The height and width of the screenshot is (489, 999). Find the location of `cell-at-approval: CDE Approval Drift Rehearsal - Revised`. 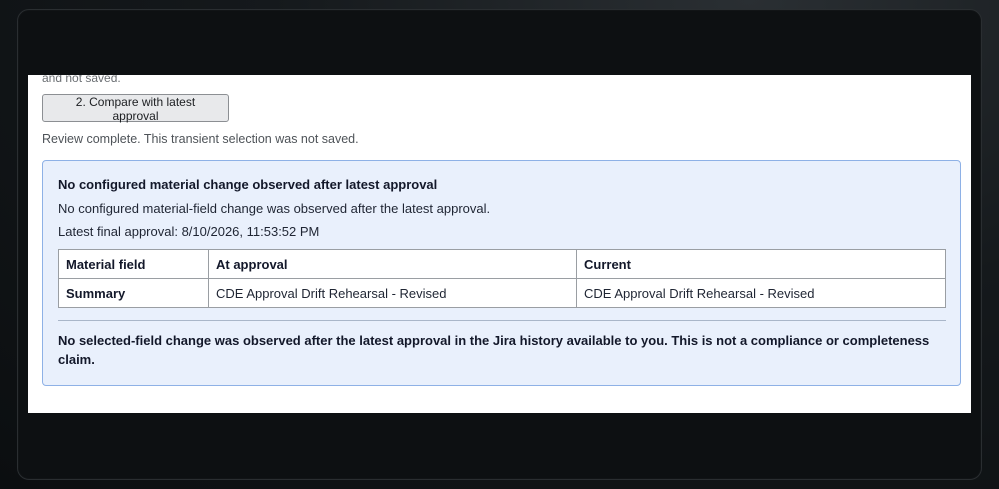

cell-at-approval: CDE Approval Drift Rehearsal - Revised is located at coordinates (392, 293).